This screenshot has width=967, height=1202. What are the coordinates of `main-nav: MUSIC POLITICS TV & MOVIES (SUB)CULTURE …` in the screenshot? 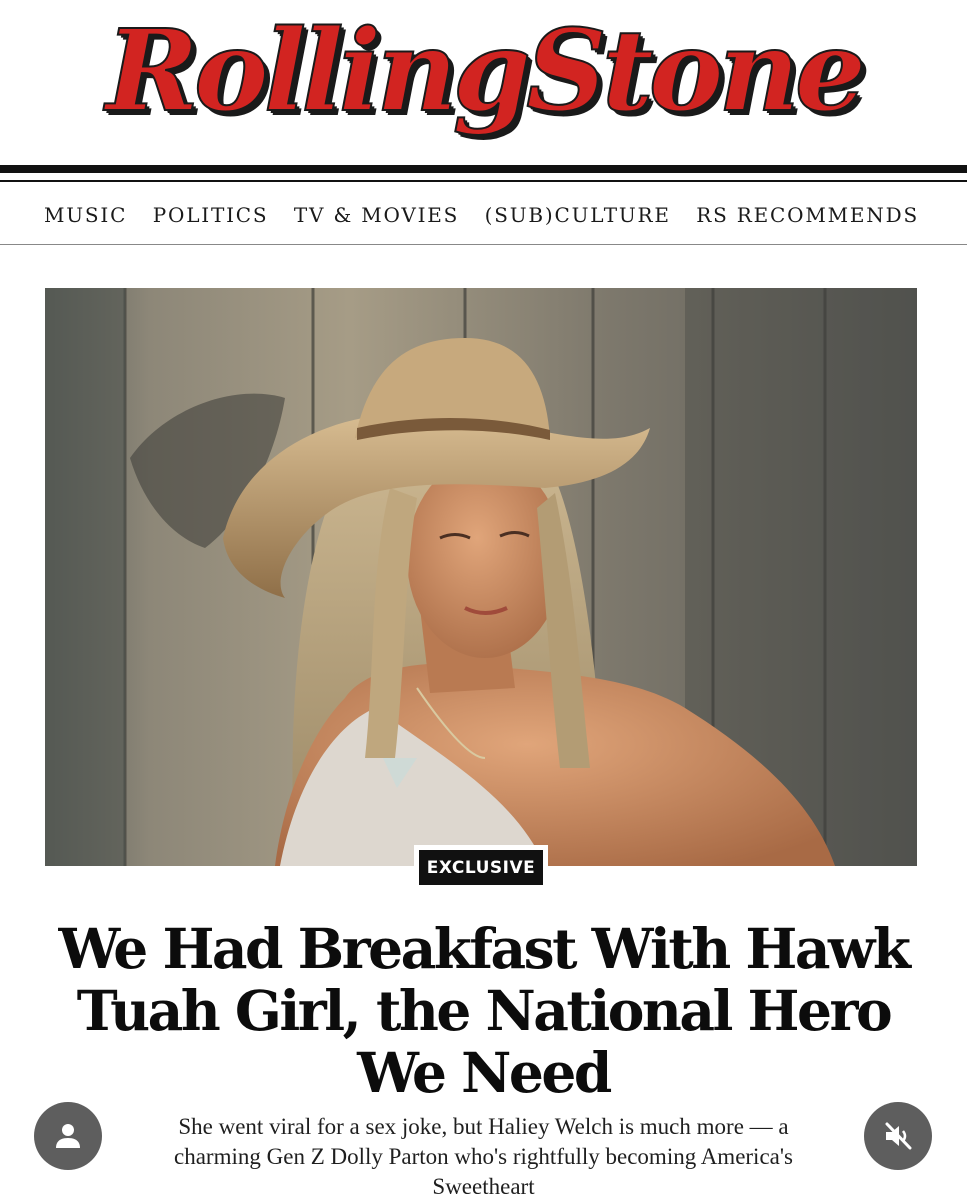 It's located at (481, 215).